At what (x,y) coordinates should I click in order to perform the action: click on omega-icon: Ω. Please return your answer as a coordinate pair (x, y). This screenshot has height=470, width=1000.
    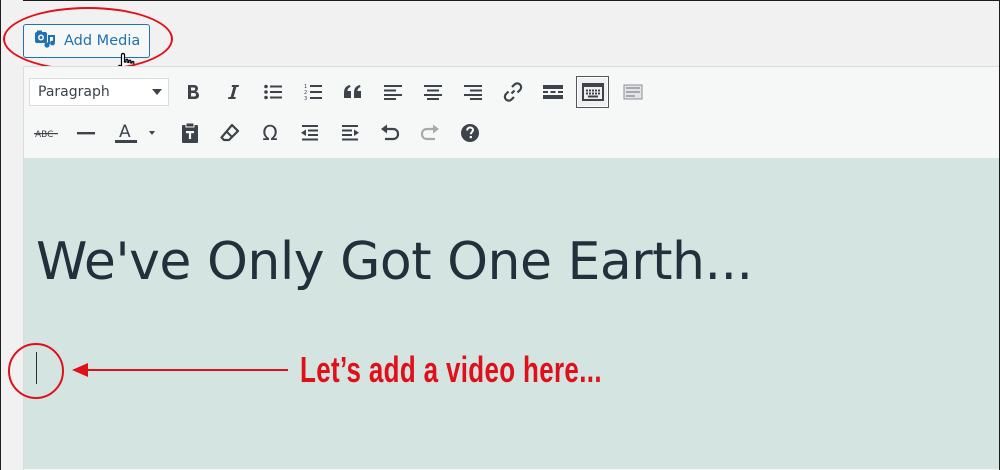
    Looking at the image, I should click on (270, 133).